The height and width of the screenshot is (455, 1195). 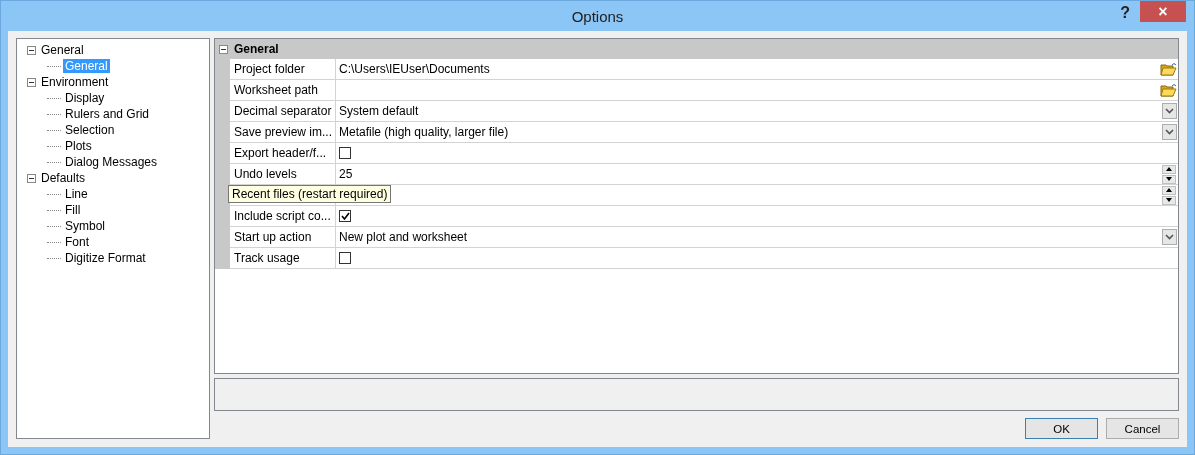 What do you see at coordinates (111, 162) in the screenshot?
I see `tree-item: Dialog Messages` at bounding box center [111, 162].